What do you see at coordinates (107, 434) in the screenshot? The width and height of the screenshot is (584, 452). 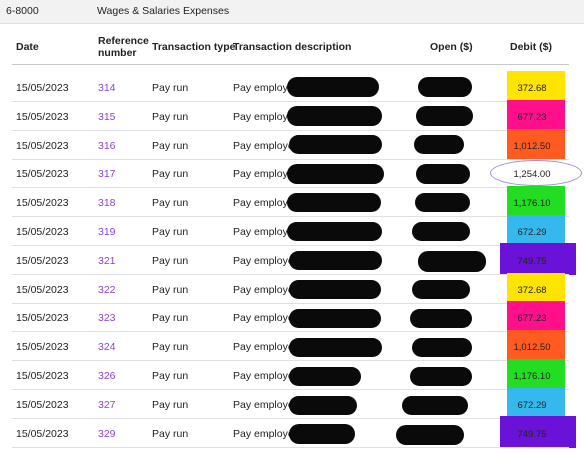 I see `cell-reference-link: 329` at bounding box center [107, 434].